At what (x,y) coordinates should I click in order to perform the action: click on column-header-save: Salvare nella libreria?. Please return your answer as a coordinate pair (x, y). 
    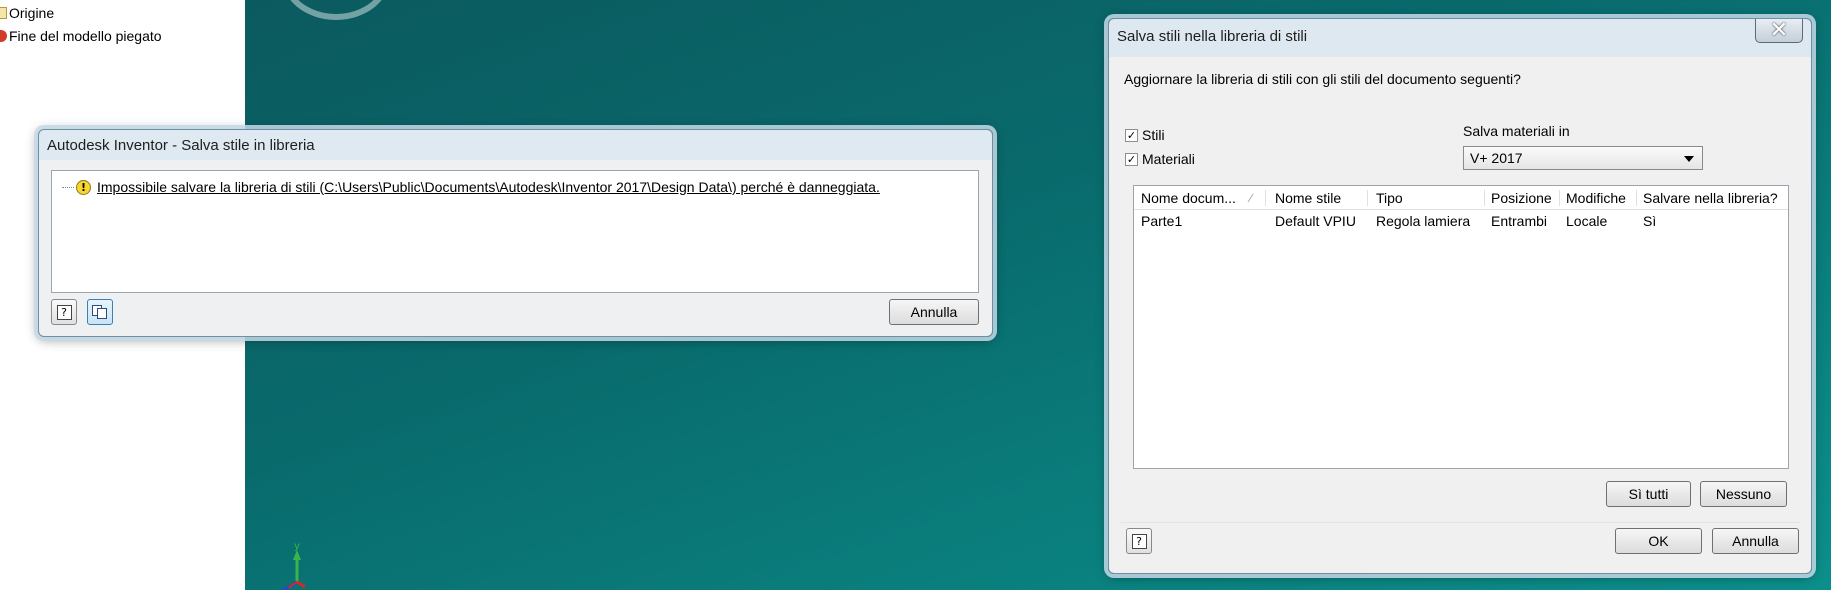
    Looking at the image, I should click on (1710, 200).